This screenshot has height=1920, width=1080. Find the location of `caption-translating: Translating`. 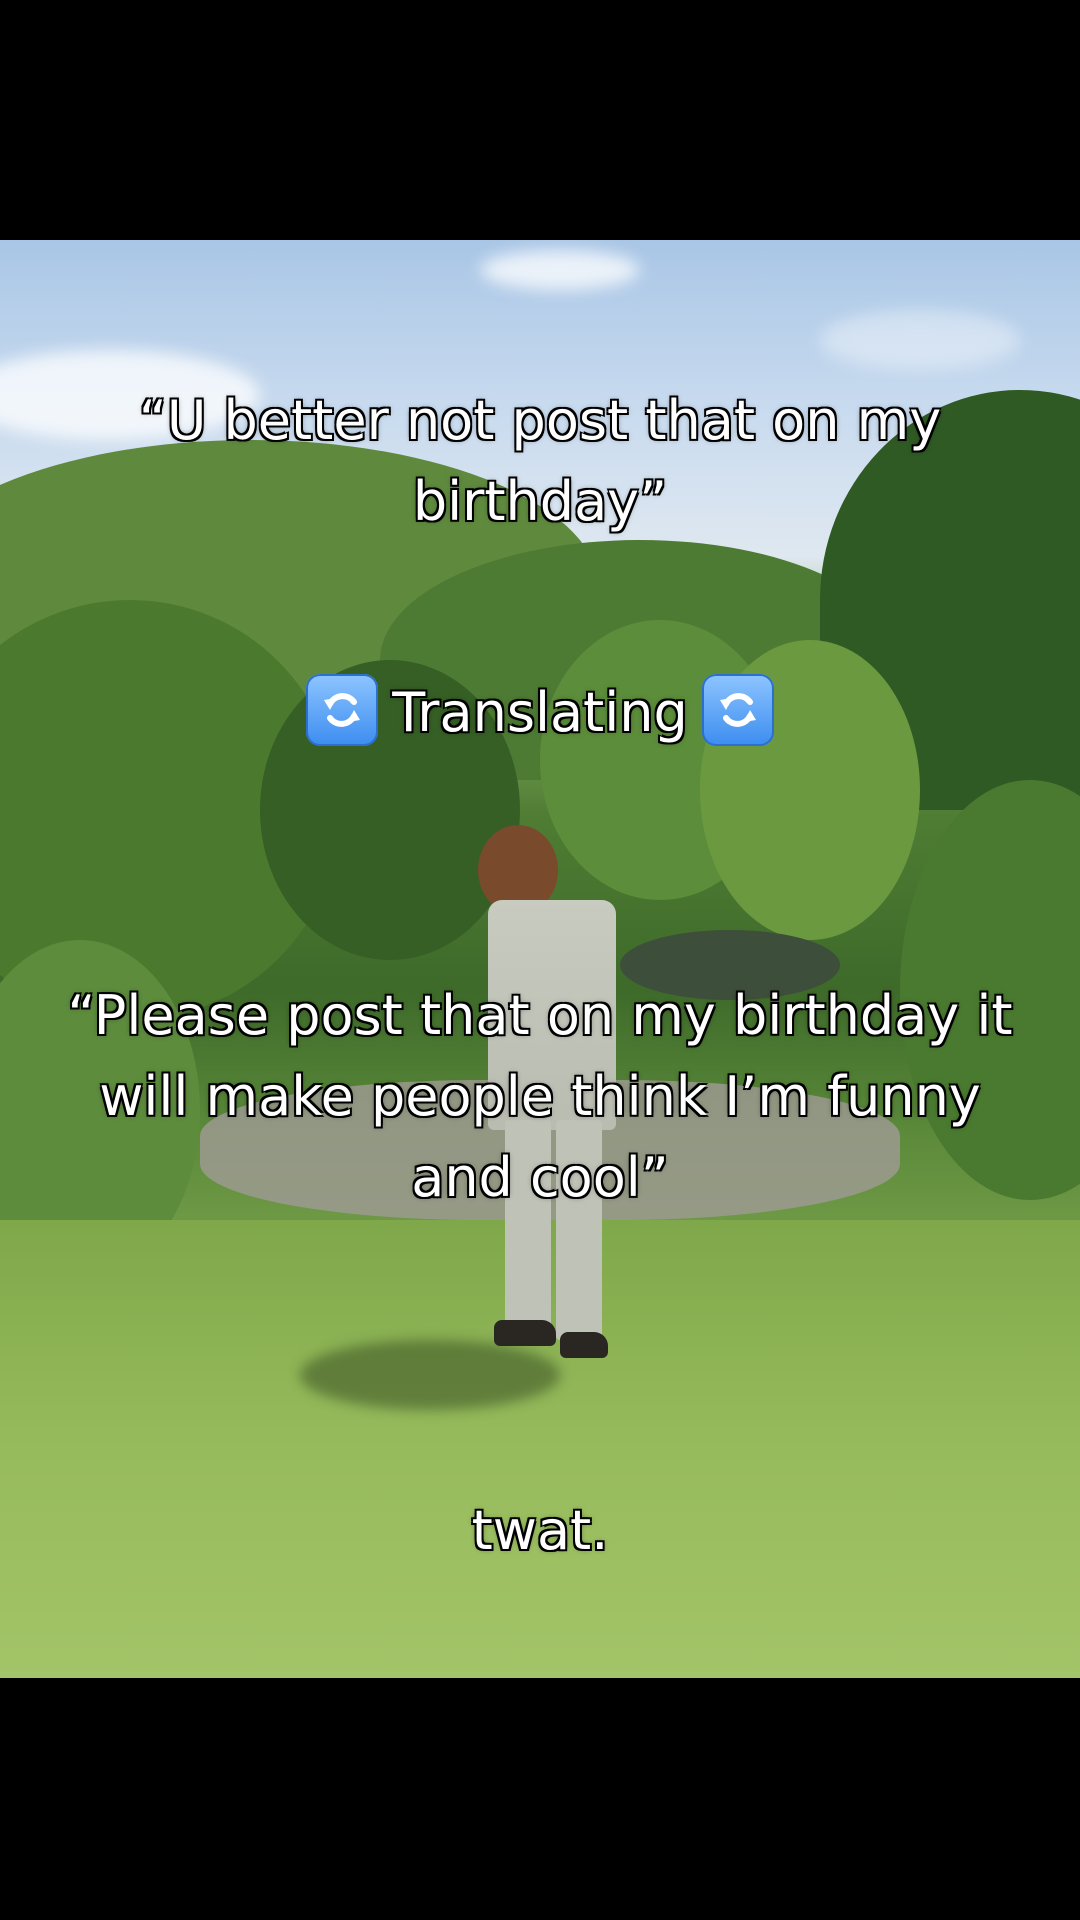

caption-translating: Translating is located at coordinates (540, 712).